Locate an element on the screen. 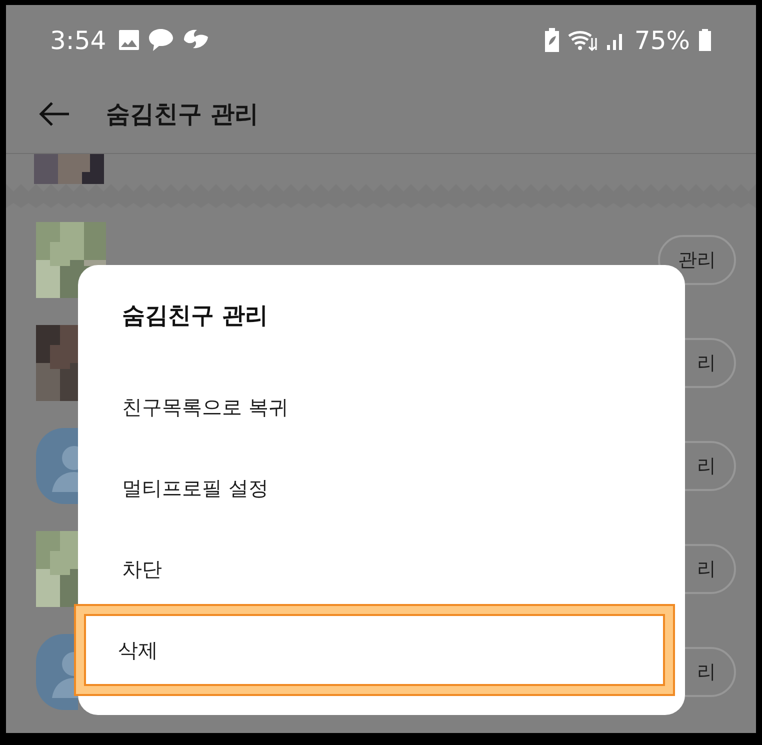 Image resolution: width=762 pixels, height=745 pixels. page-title: 숨김친구 관리 is located at coordinates (182, 114).